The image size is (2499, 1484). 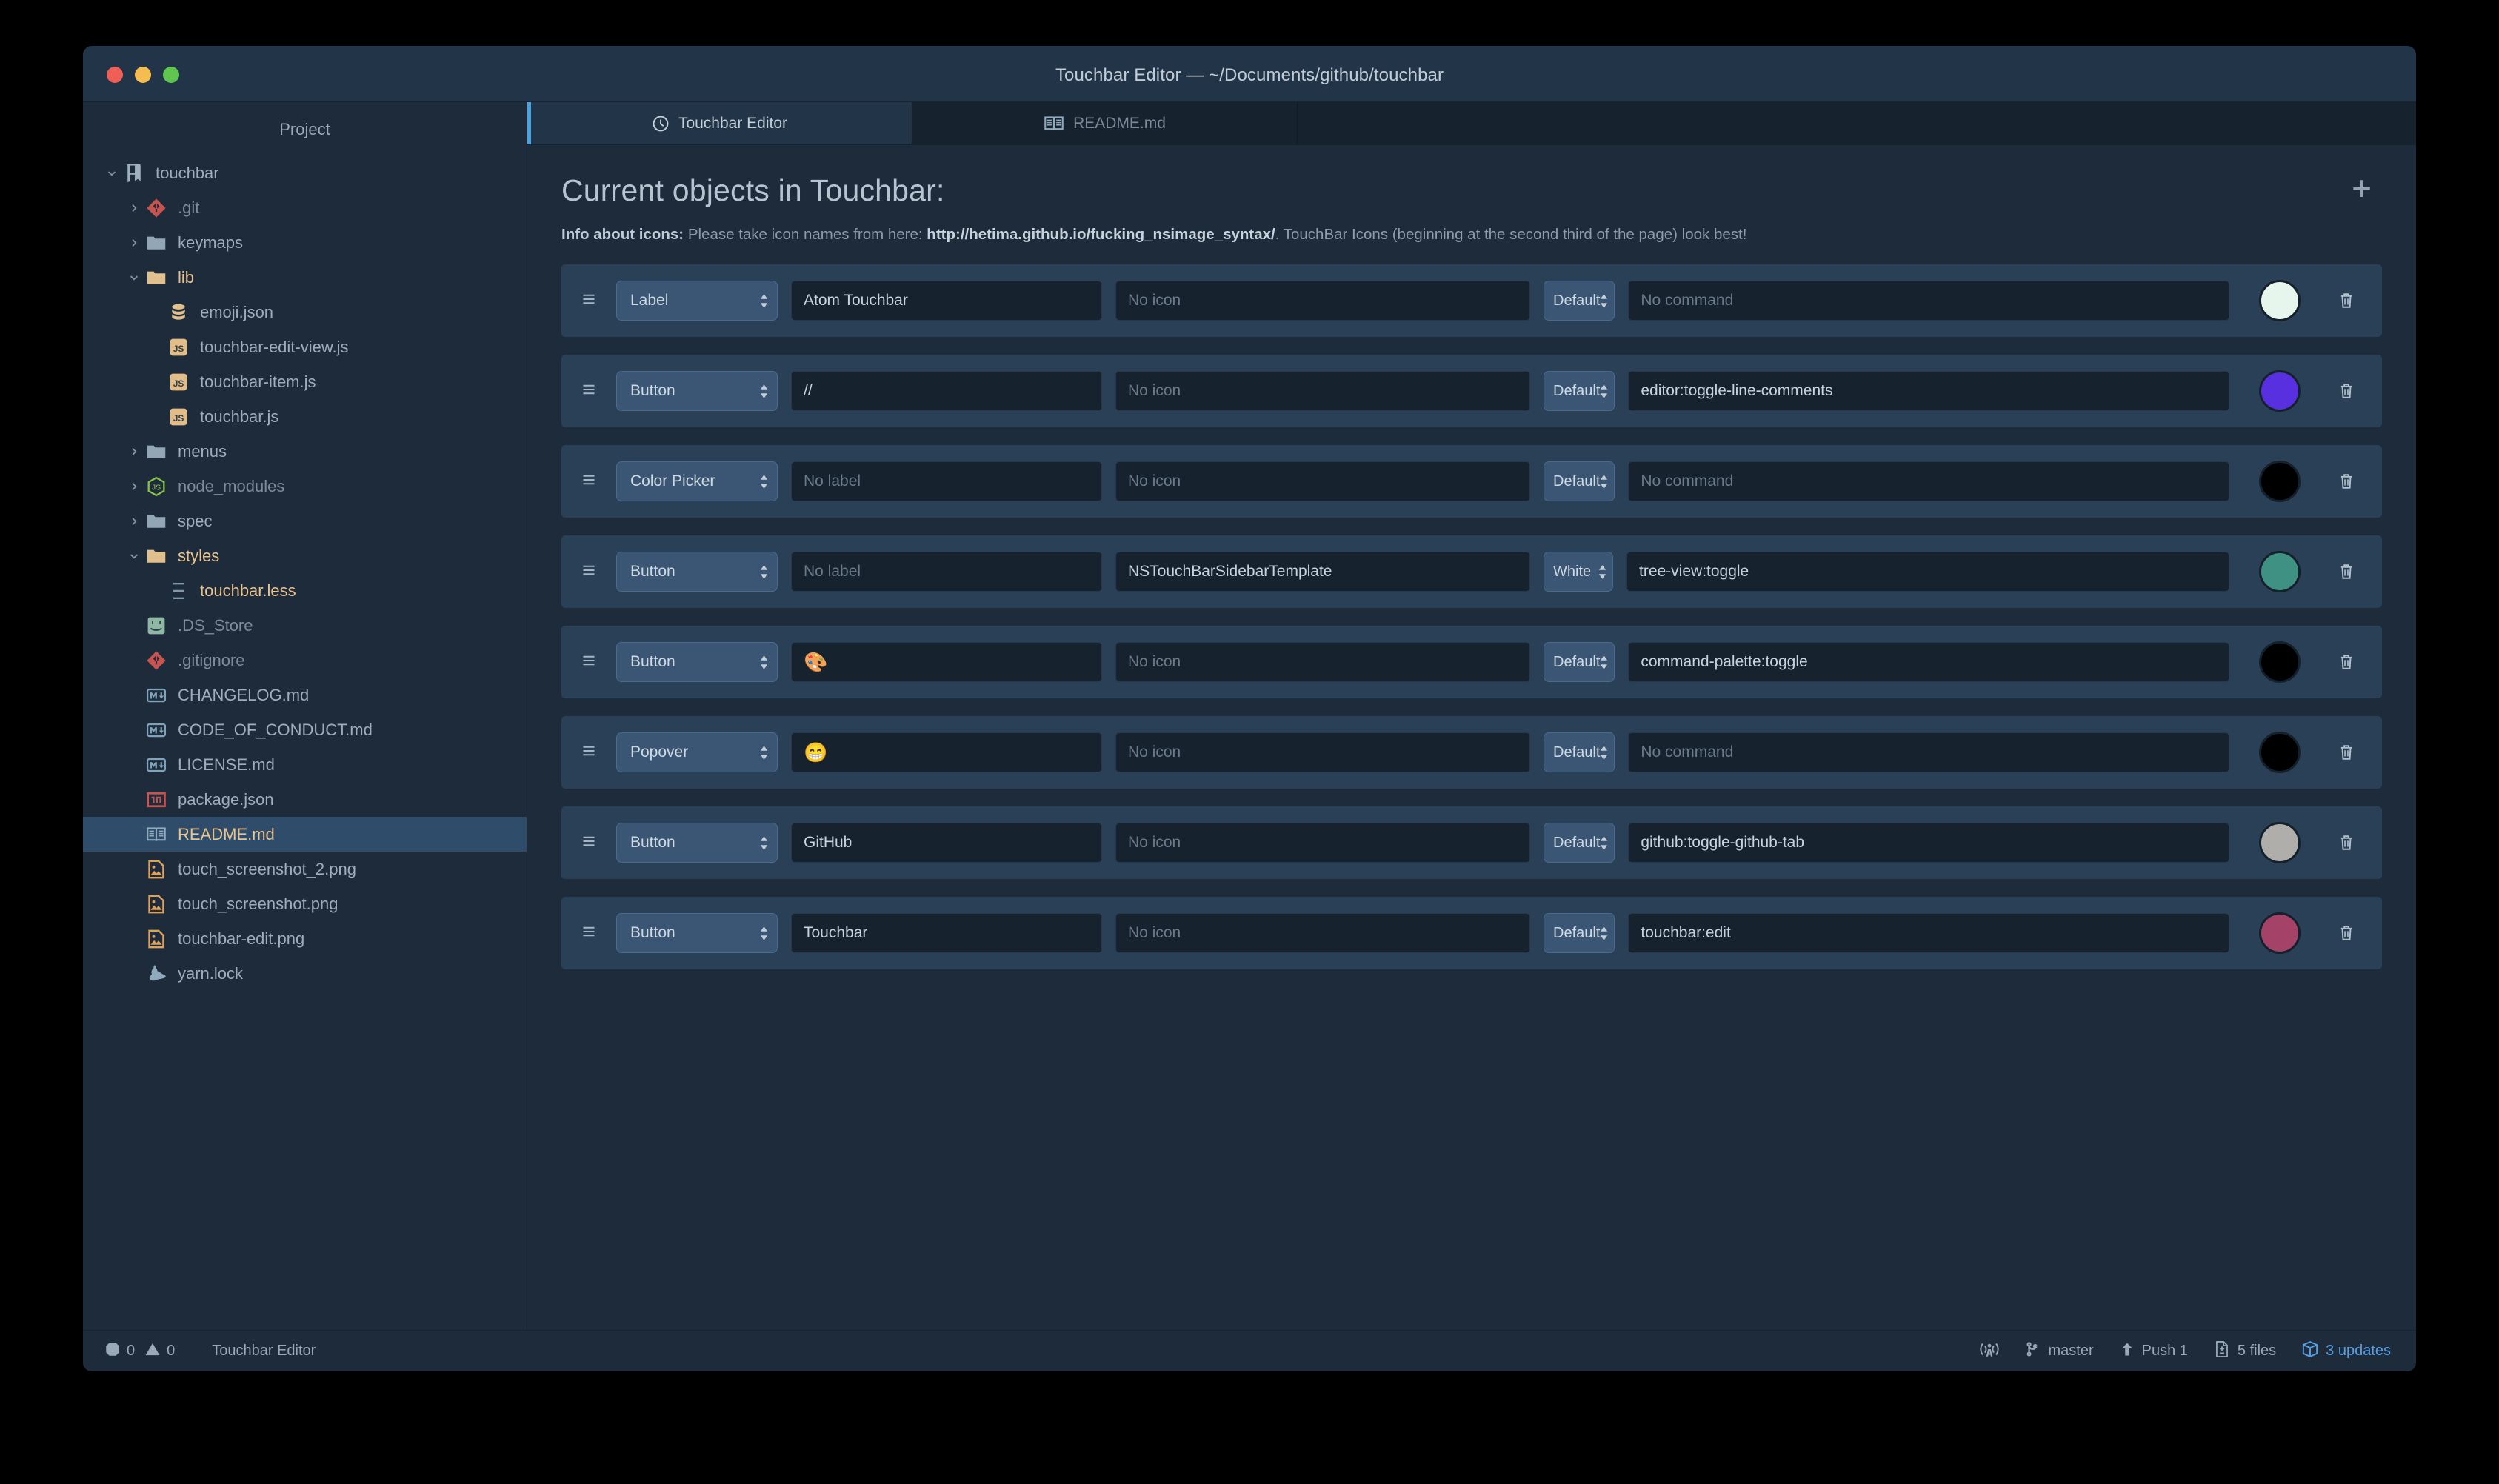 What do you see at coordinates (947, 933) in the screenshot?
I see `item-label-input: Touchbar` at bounding box center [947, 933].